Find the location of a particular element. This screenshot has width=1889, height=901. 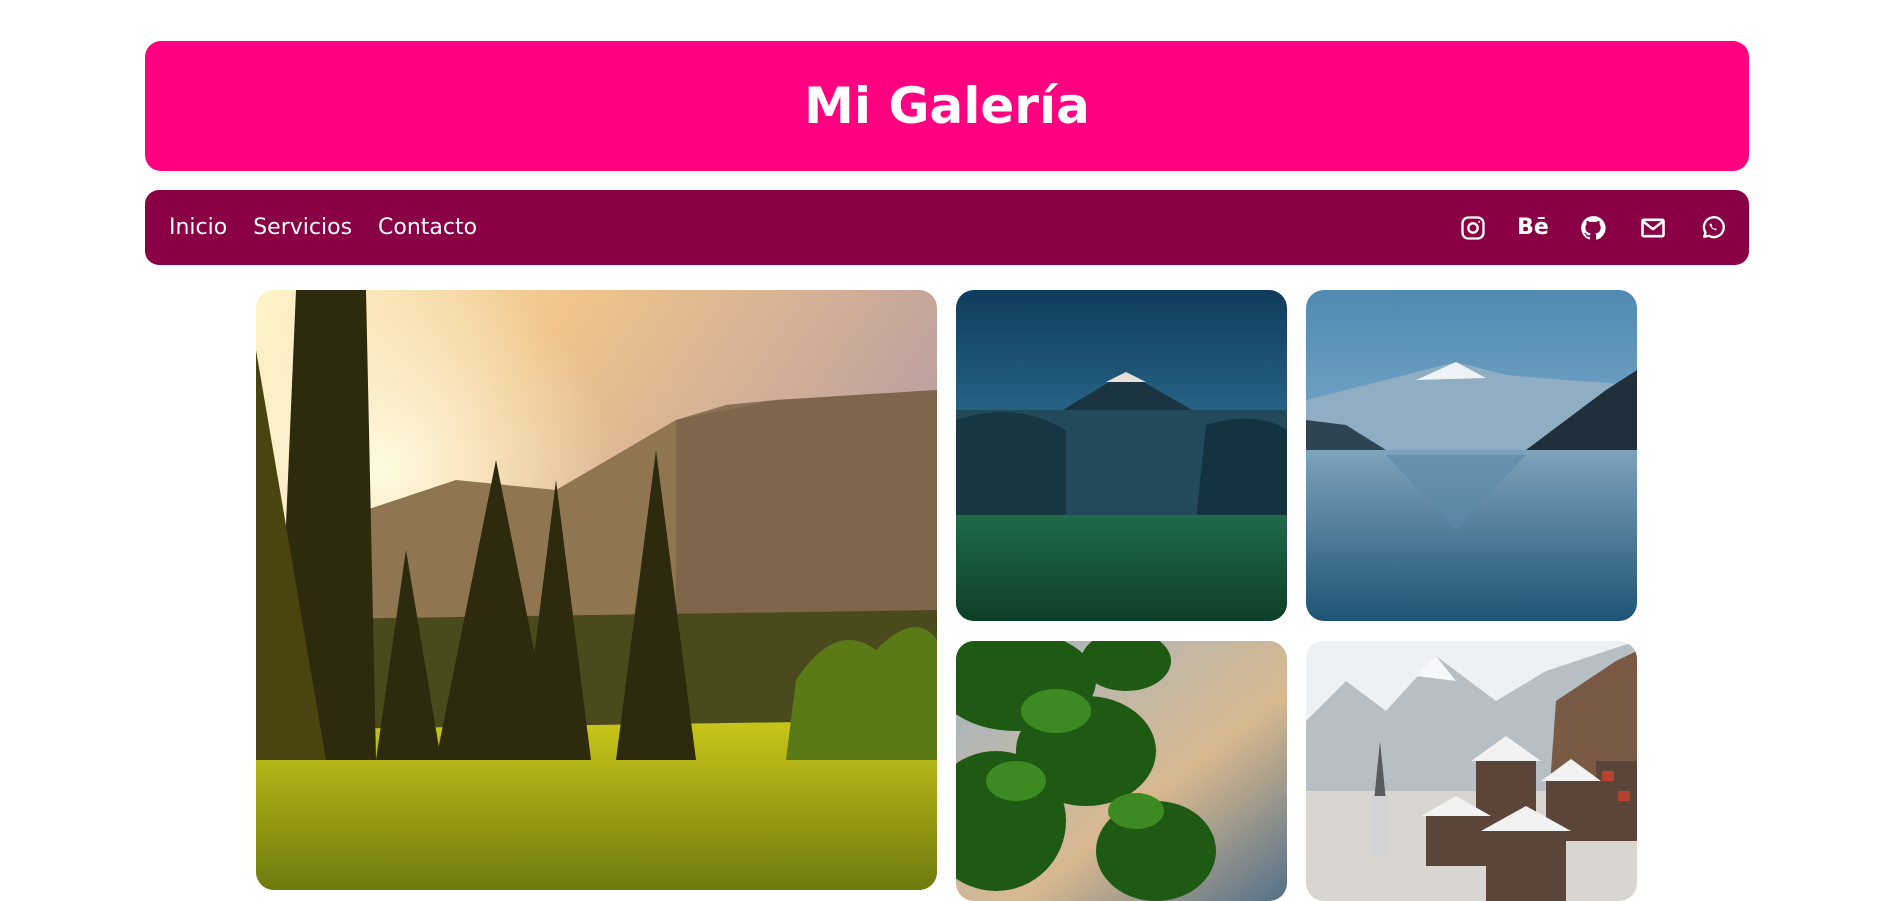

site-header: Mi Galería is located at coordinates (947, 106).